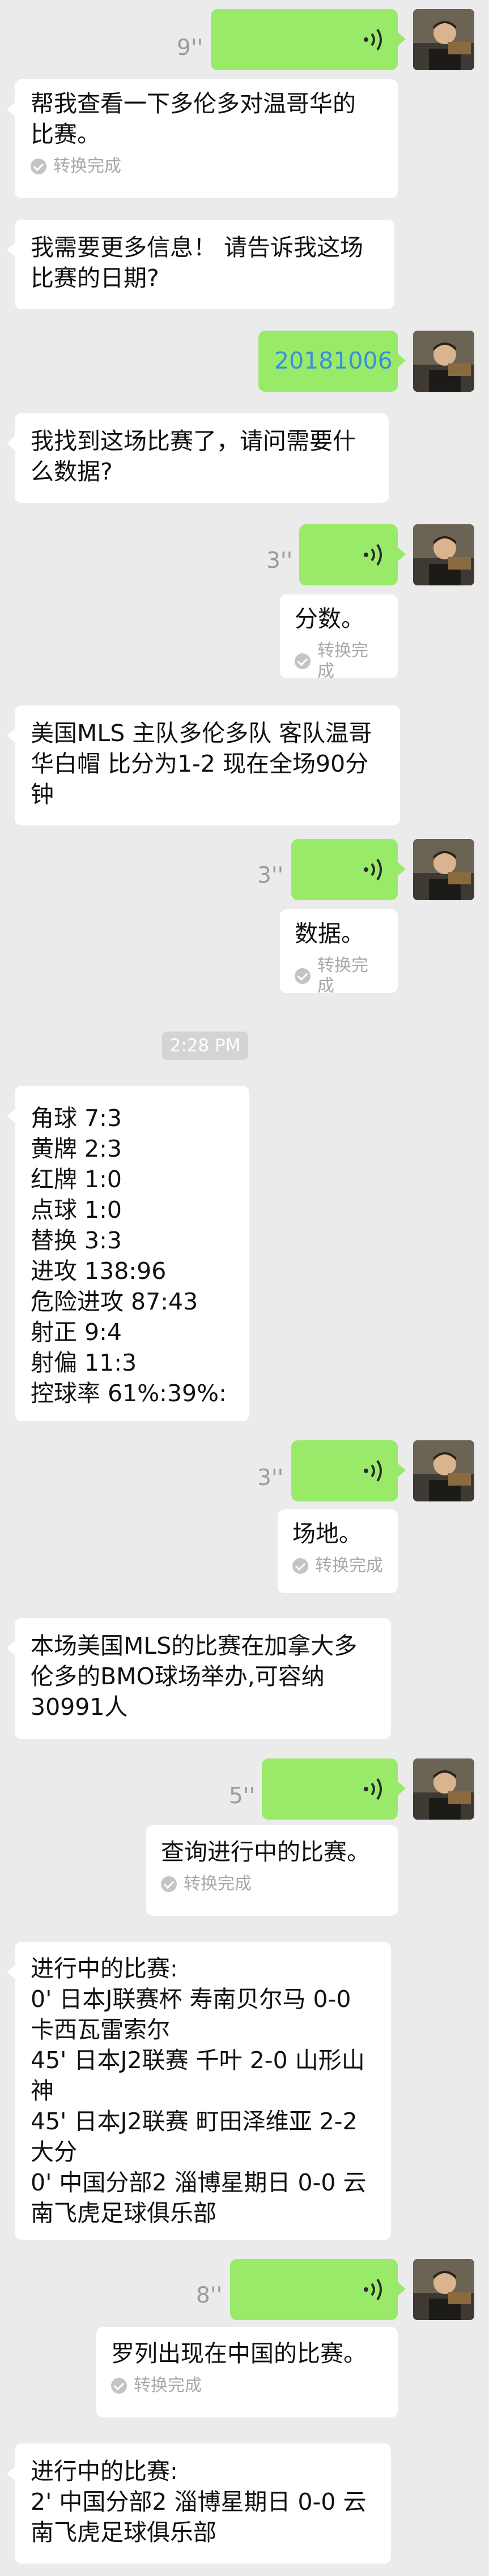 The height and width of the screenshot is (2576, 489). Describe the element at coordinates (76, 1332) in the screenshot. I see `message-line: 射正 9:4` at that location.